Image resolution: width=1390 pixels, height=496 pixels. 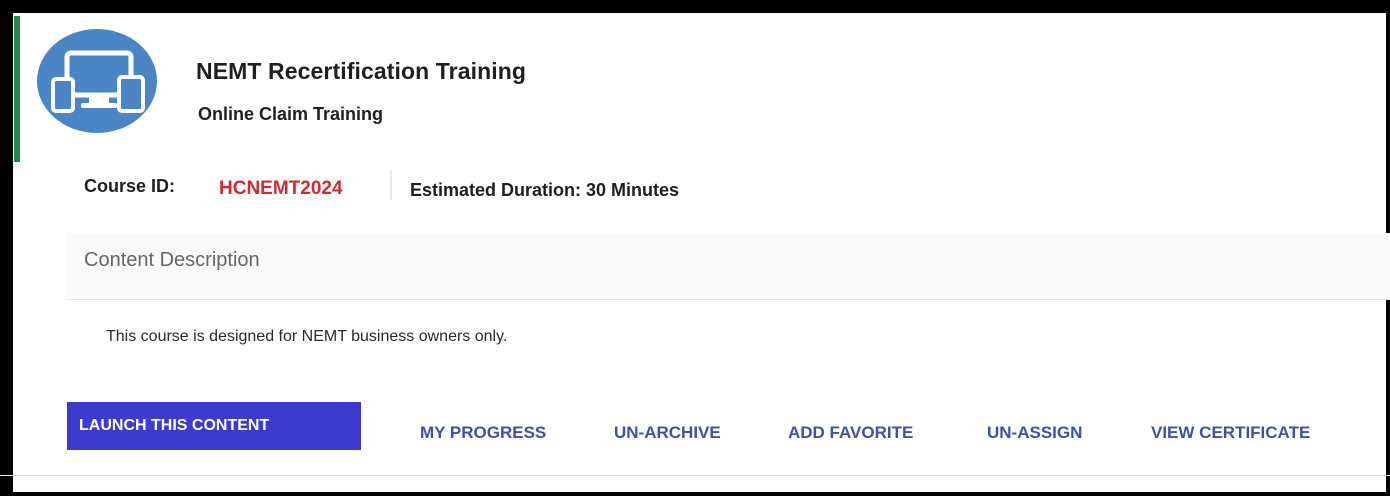 What do you see at coordinates (130, 186) in the screenshot?
I see `course-id-label: Course ID:` at bounding box center [130, 186].